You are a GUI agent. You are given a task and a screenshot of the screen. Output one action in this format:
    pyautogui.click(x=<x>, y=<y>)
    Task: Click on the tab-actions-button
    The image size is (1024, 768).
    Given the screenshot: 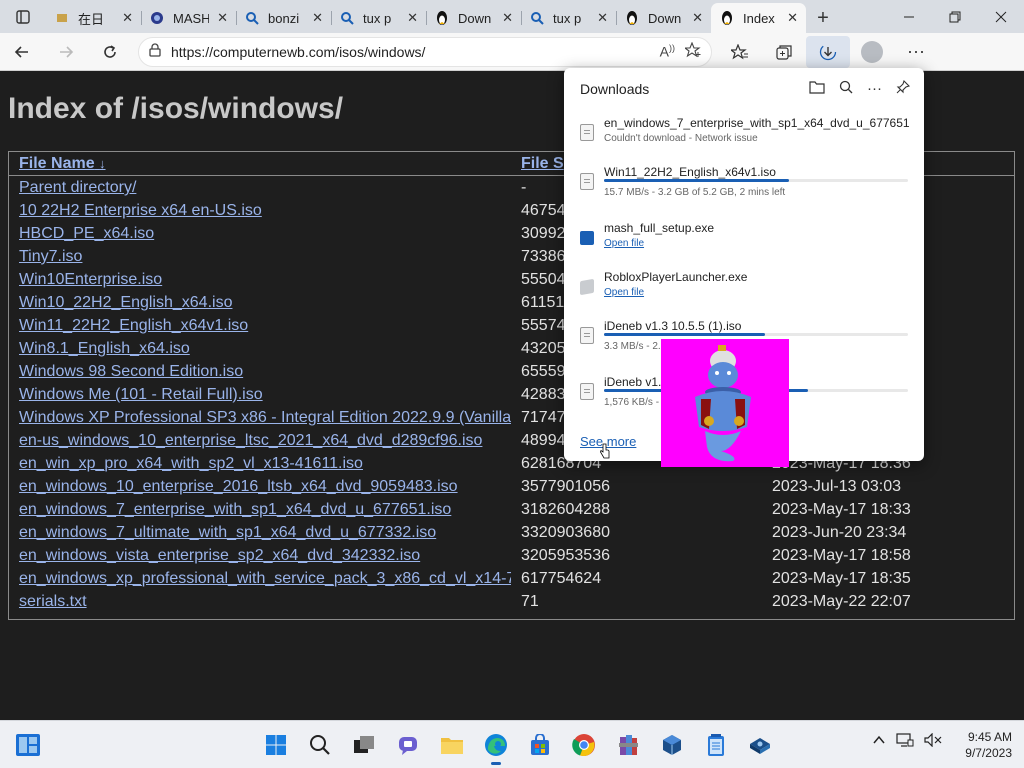 What is the action you would take?
    pyautogui.click(x=23, y=16)
    